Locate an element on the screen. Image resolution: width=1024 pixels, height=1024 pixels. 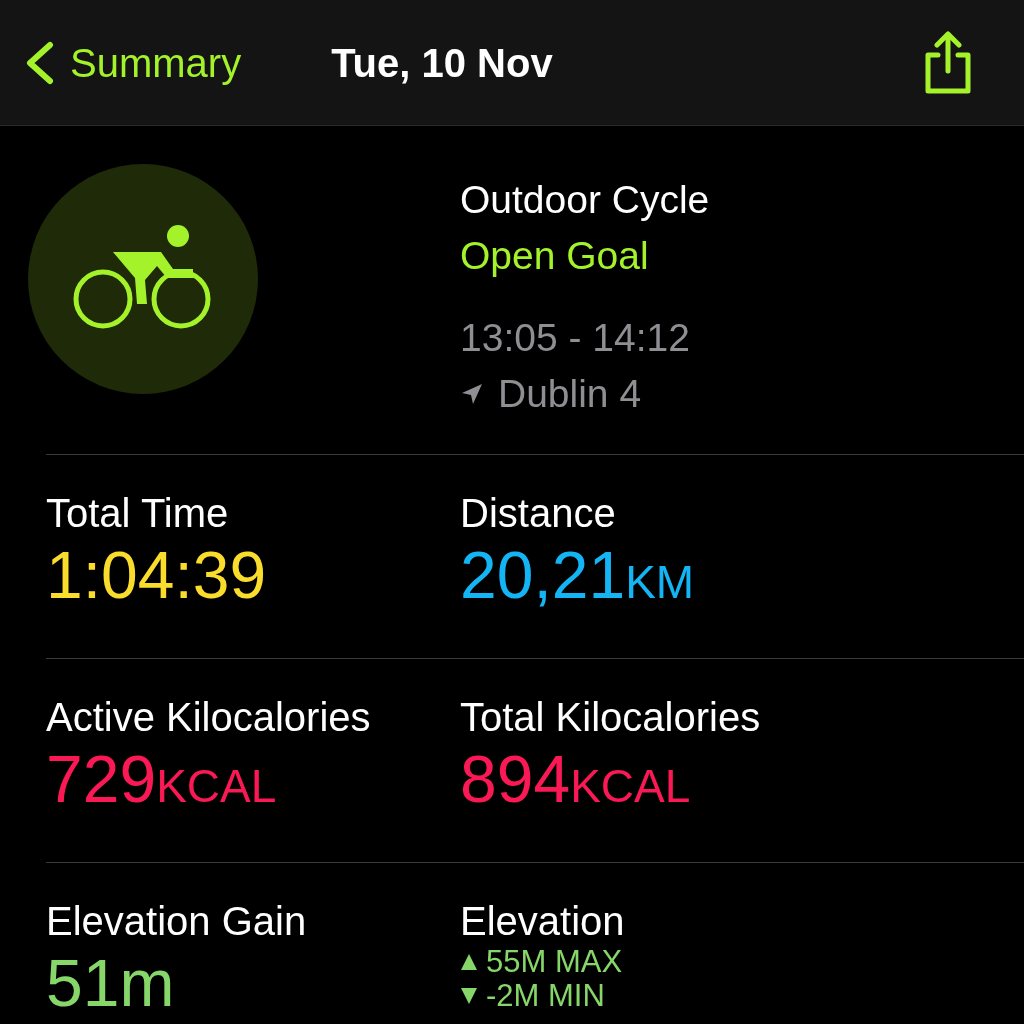
metric-value: 729KCAL is located at coordinates (162, 779).